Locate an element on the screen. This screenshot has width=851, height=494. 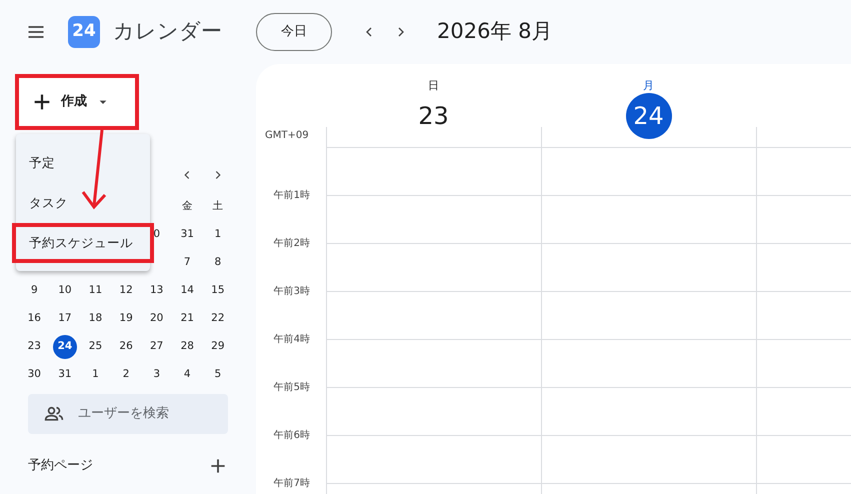
date-cell: 5 is located at coordinates (218, 375).